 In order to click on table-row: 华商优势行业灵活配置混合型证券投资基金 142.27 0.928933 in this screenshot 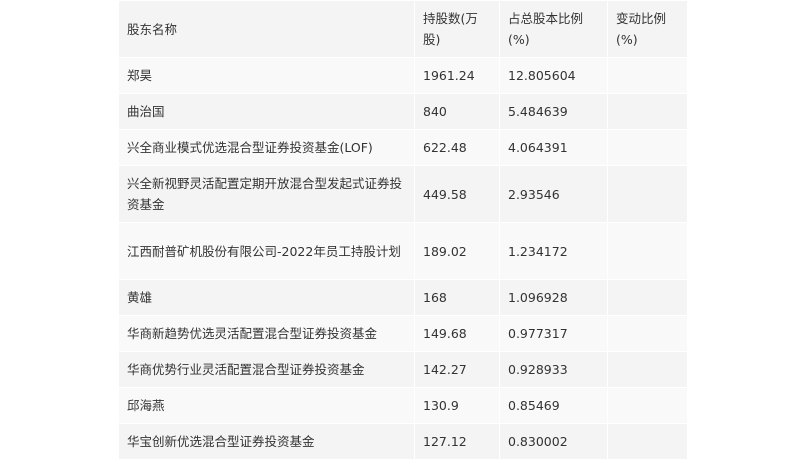, I will do `click(403, 369)`.